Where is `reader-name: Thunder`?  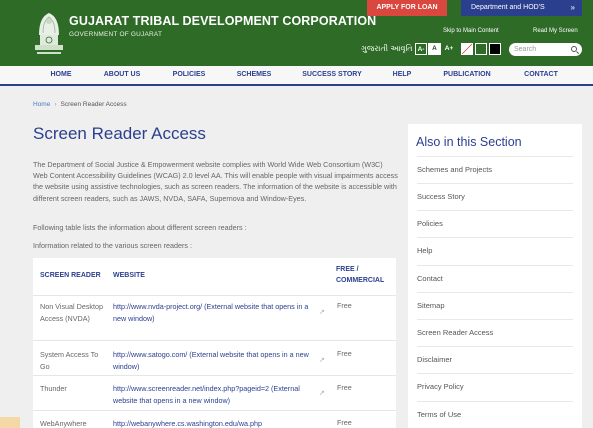
reader-name: Thunder is located at coordinates (53, 388).